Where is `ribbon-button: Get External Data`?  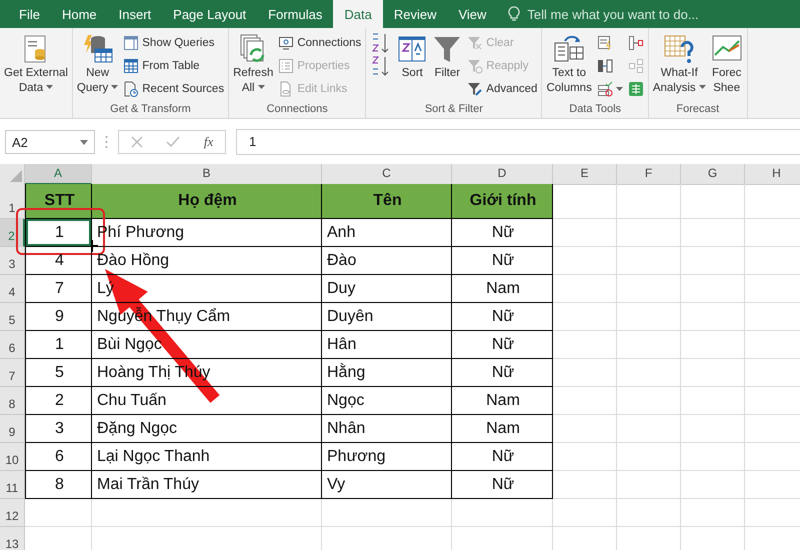 ribbon-button: Get External Data is located at coordinates (36, 64).